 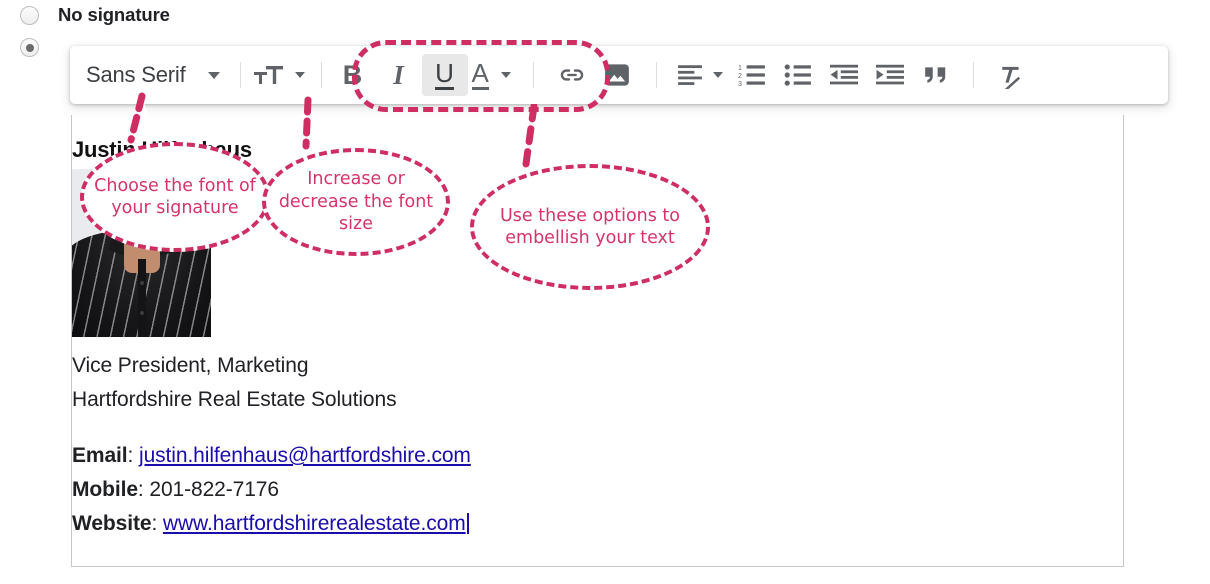 I want to click on insert-image-button, so click(x=617, y=75).